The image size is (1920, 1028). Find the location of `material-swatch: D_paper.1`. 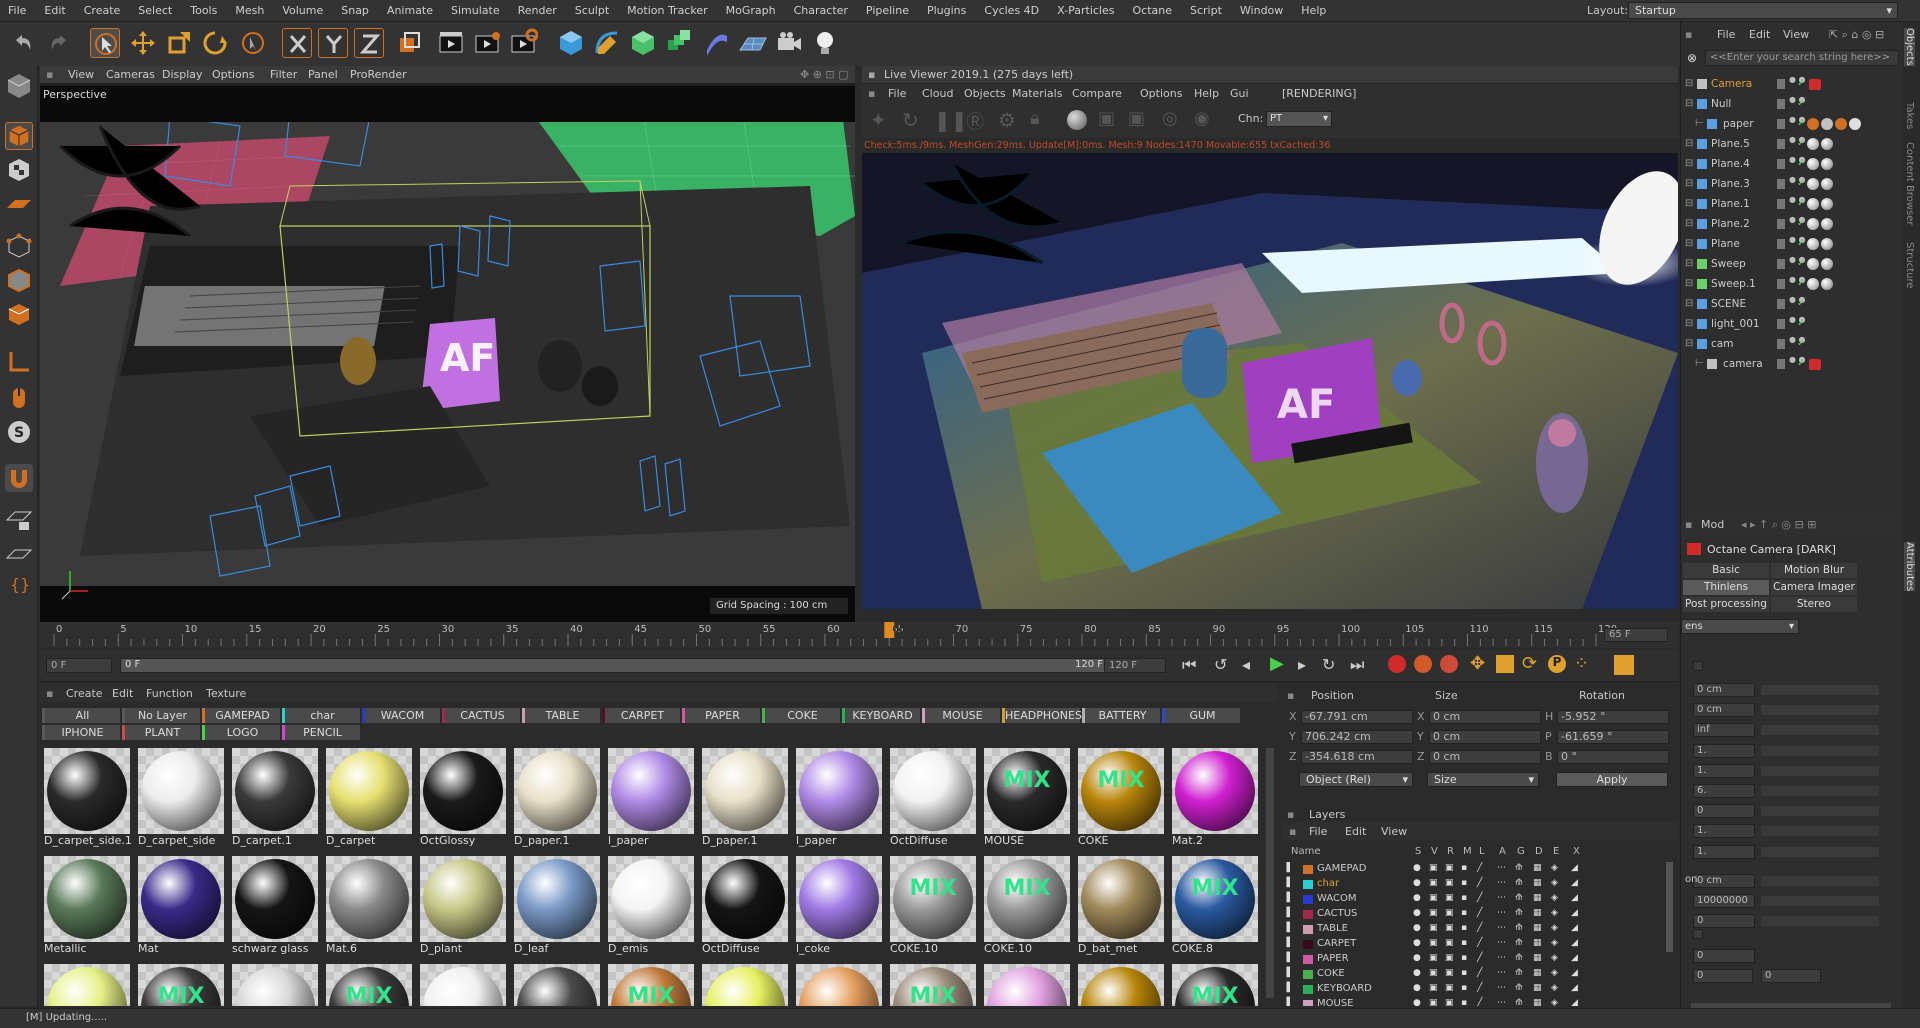

material-swatch: D_paper.1 is located at coordinates (745, 799).